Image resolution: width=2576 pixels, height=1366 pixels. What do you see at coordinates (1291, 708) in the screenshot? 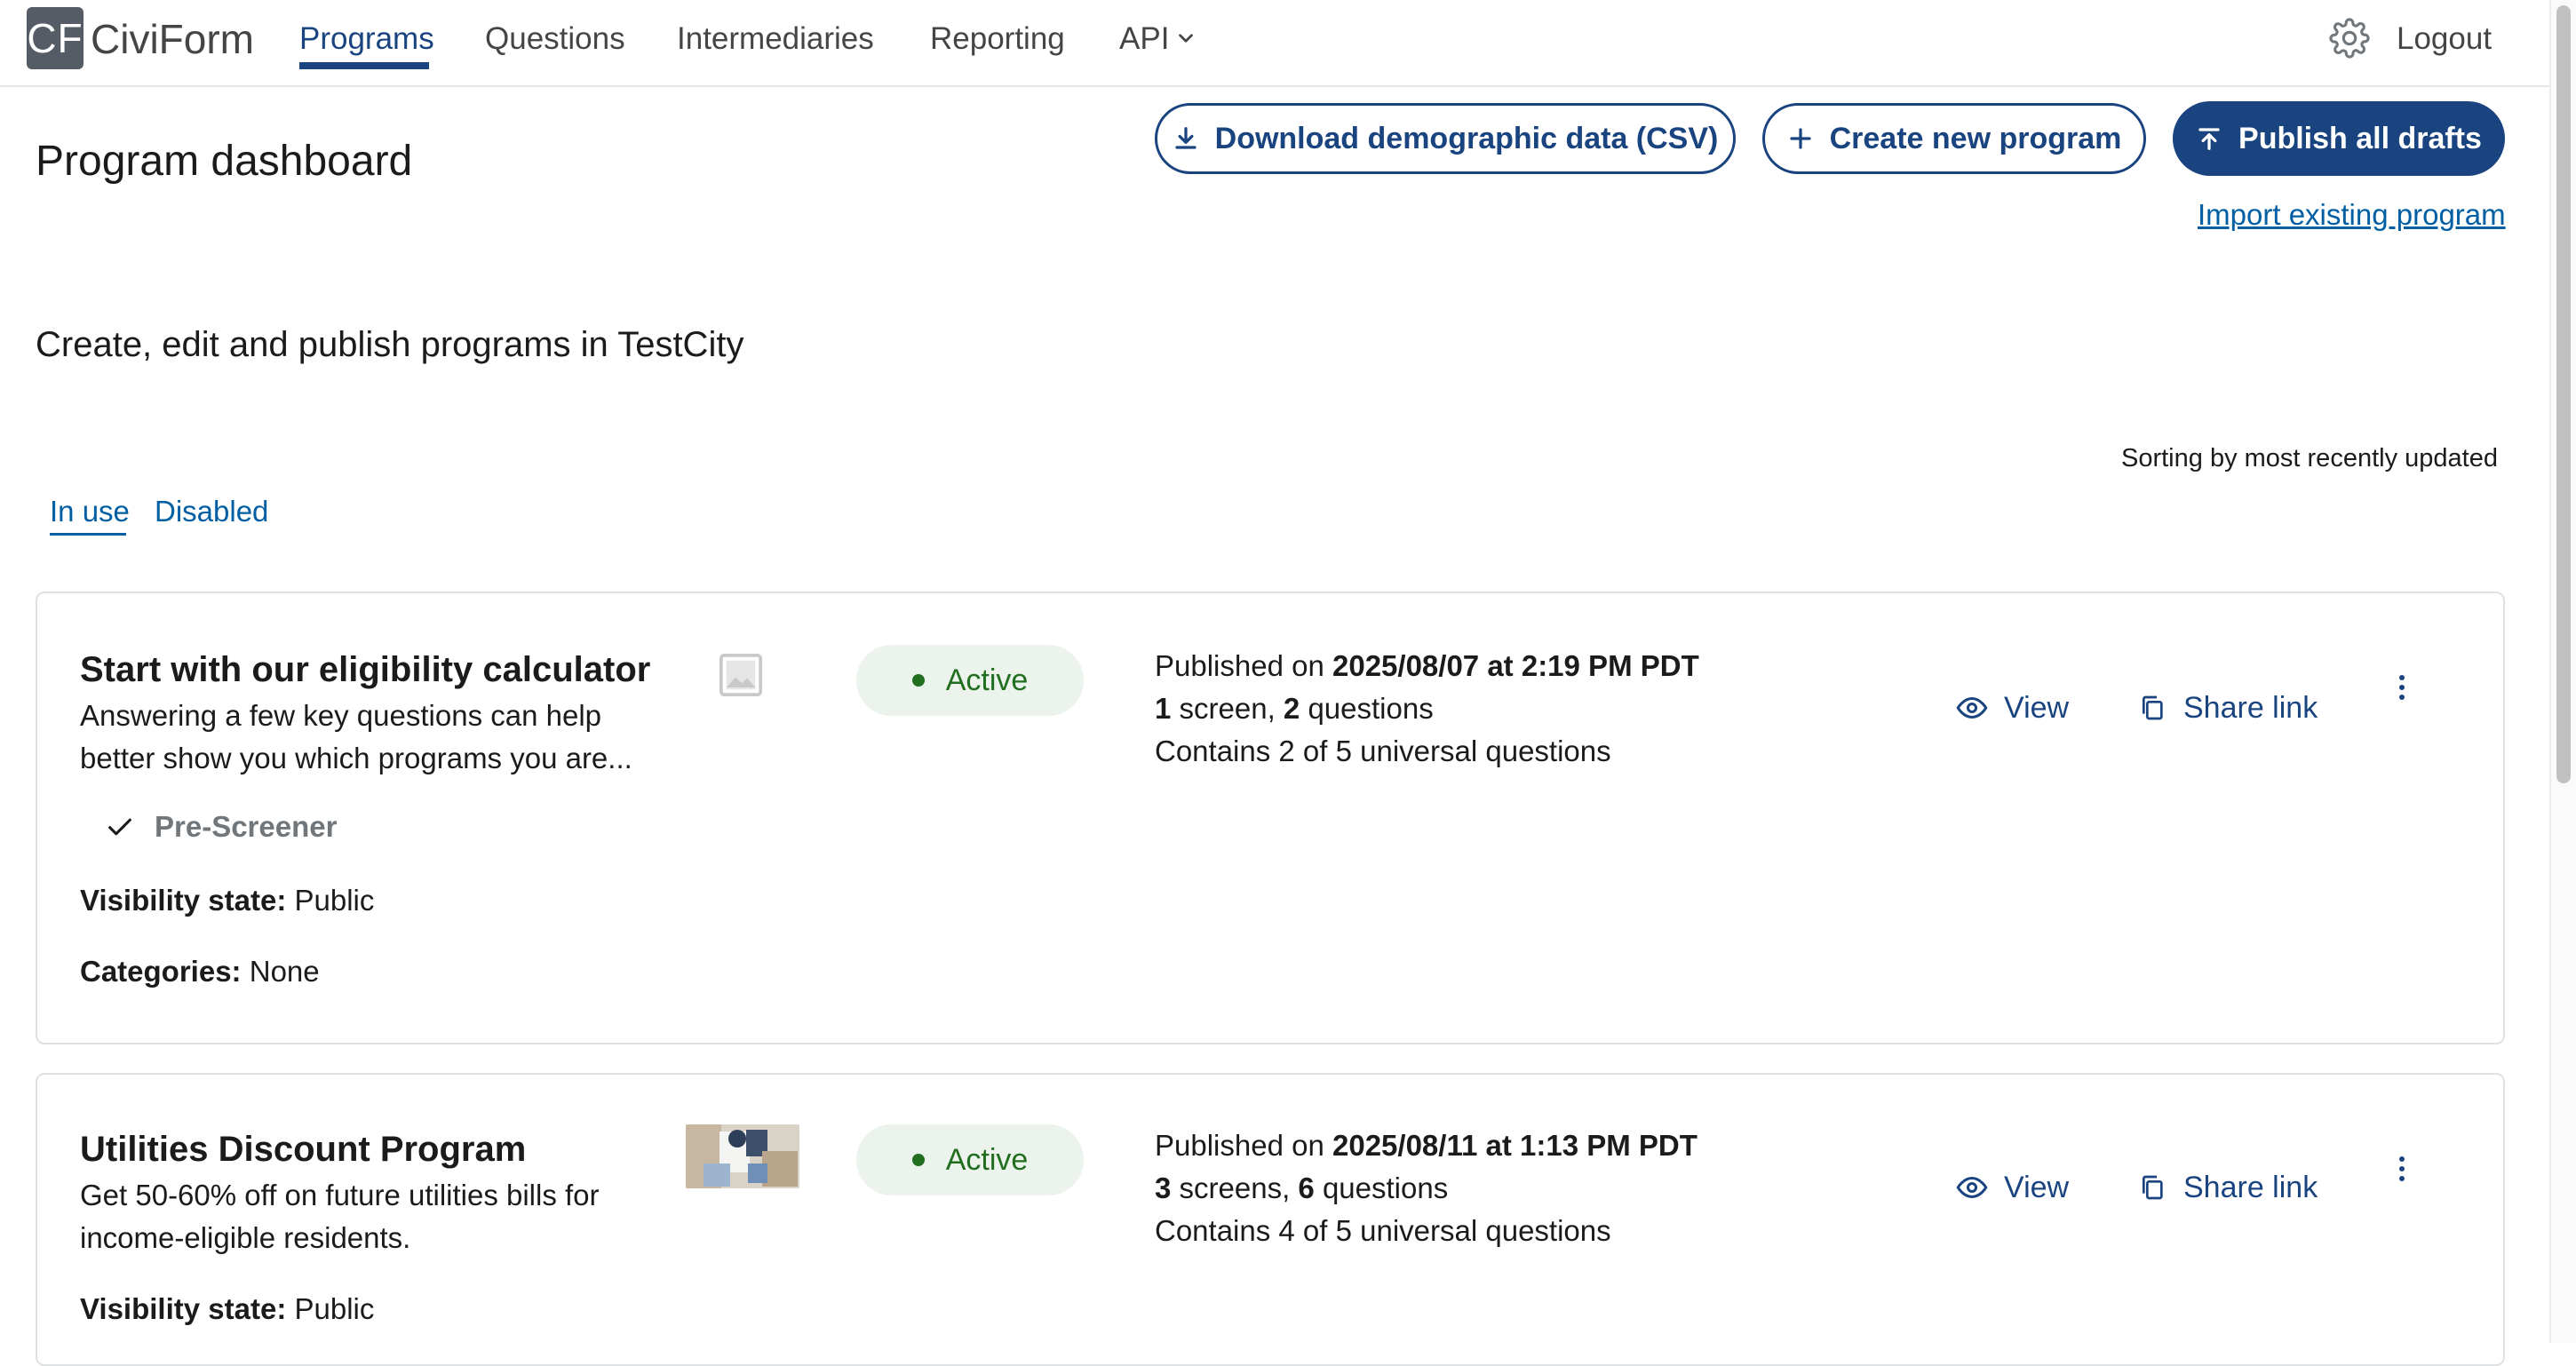
I see `questions-count: 2` at bounding box center [1291, 708].